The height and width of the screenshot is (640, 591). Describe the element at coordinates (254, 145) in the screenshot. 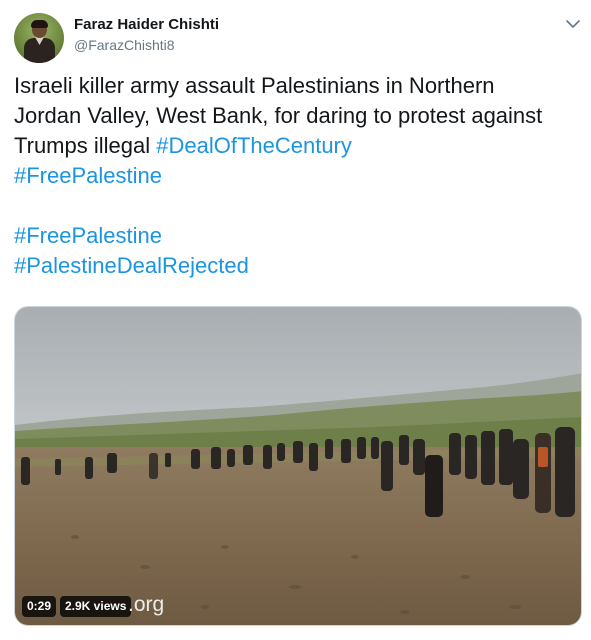

I see `hashtag-link: #DealOfTheCentury` at that location.